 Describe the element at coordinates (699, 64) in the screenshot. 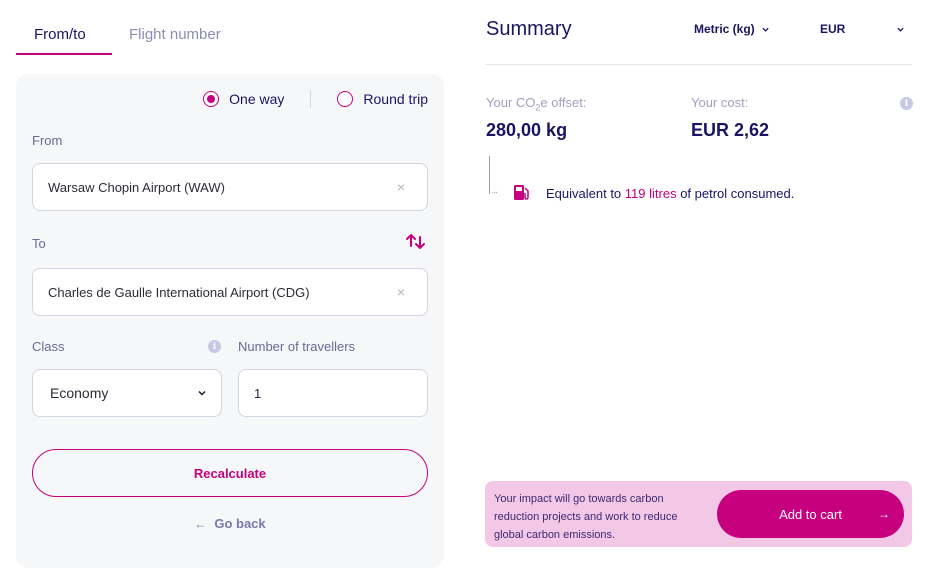

I see `summary-divider` at that location.